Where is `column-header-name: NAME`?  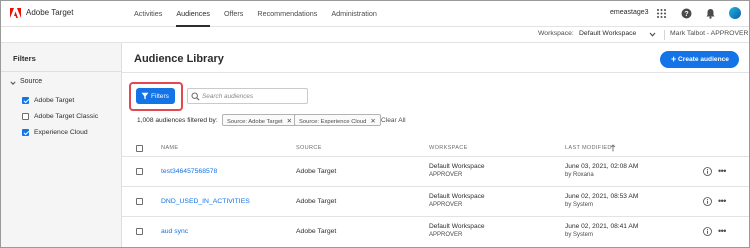 column-header-name: NAME is located at coordinates (169, 148).